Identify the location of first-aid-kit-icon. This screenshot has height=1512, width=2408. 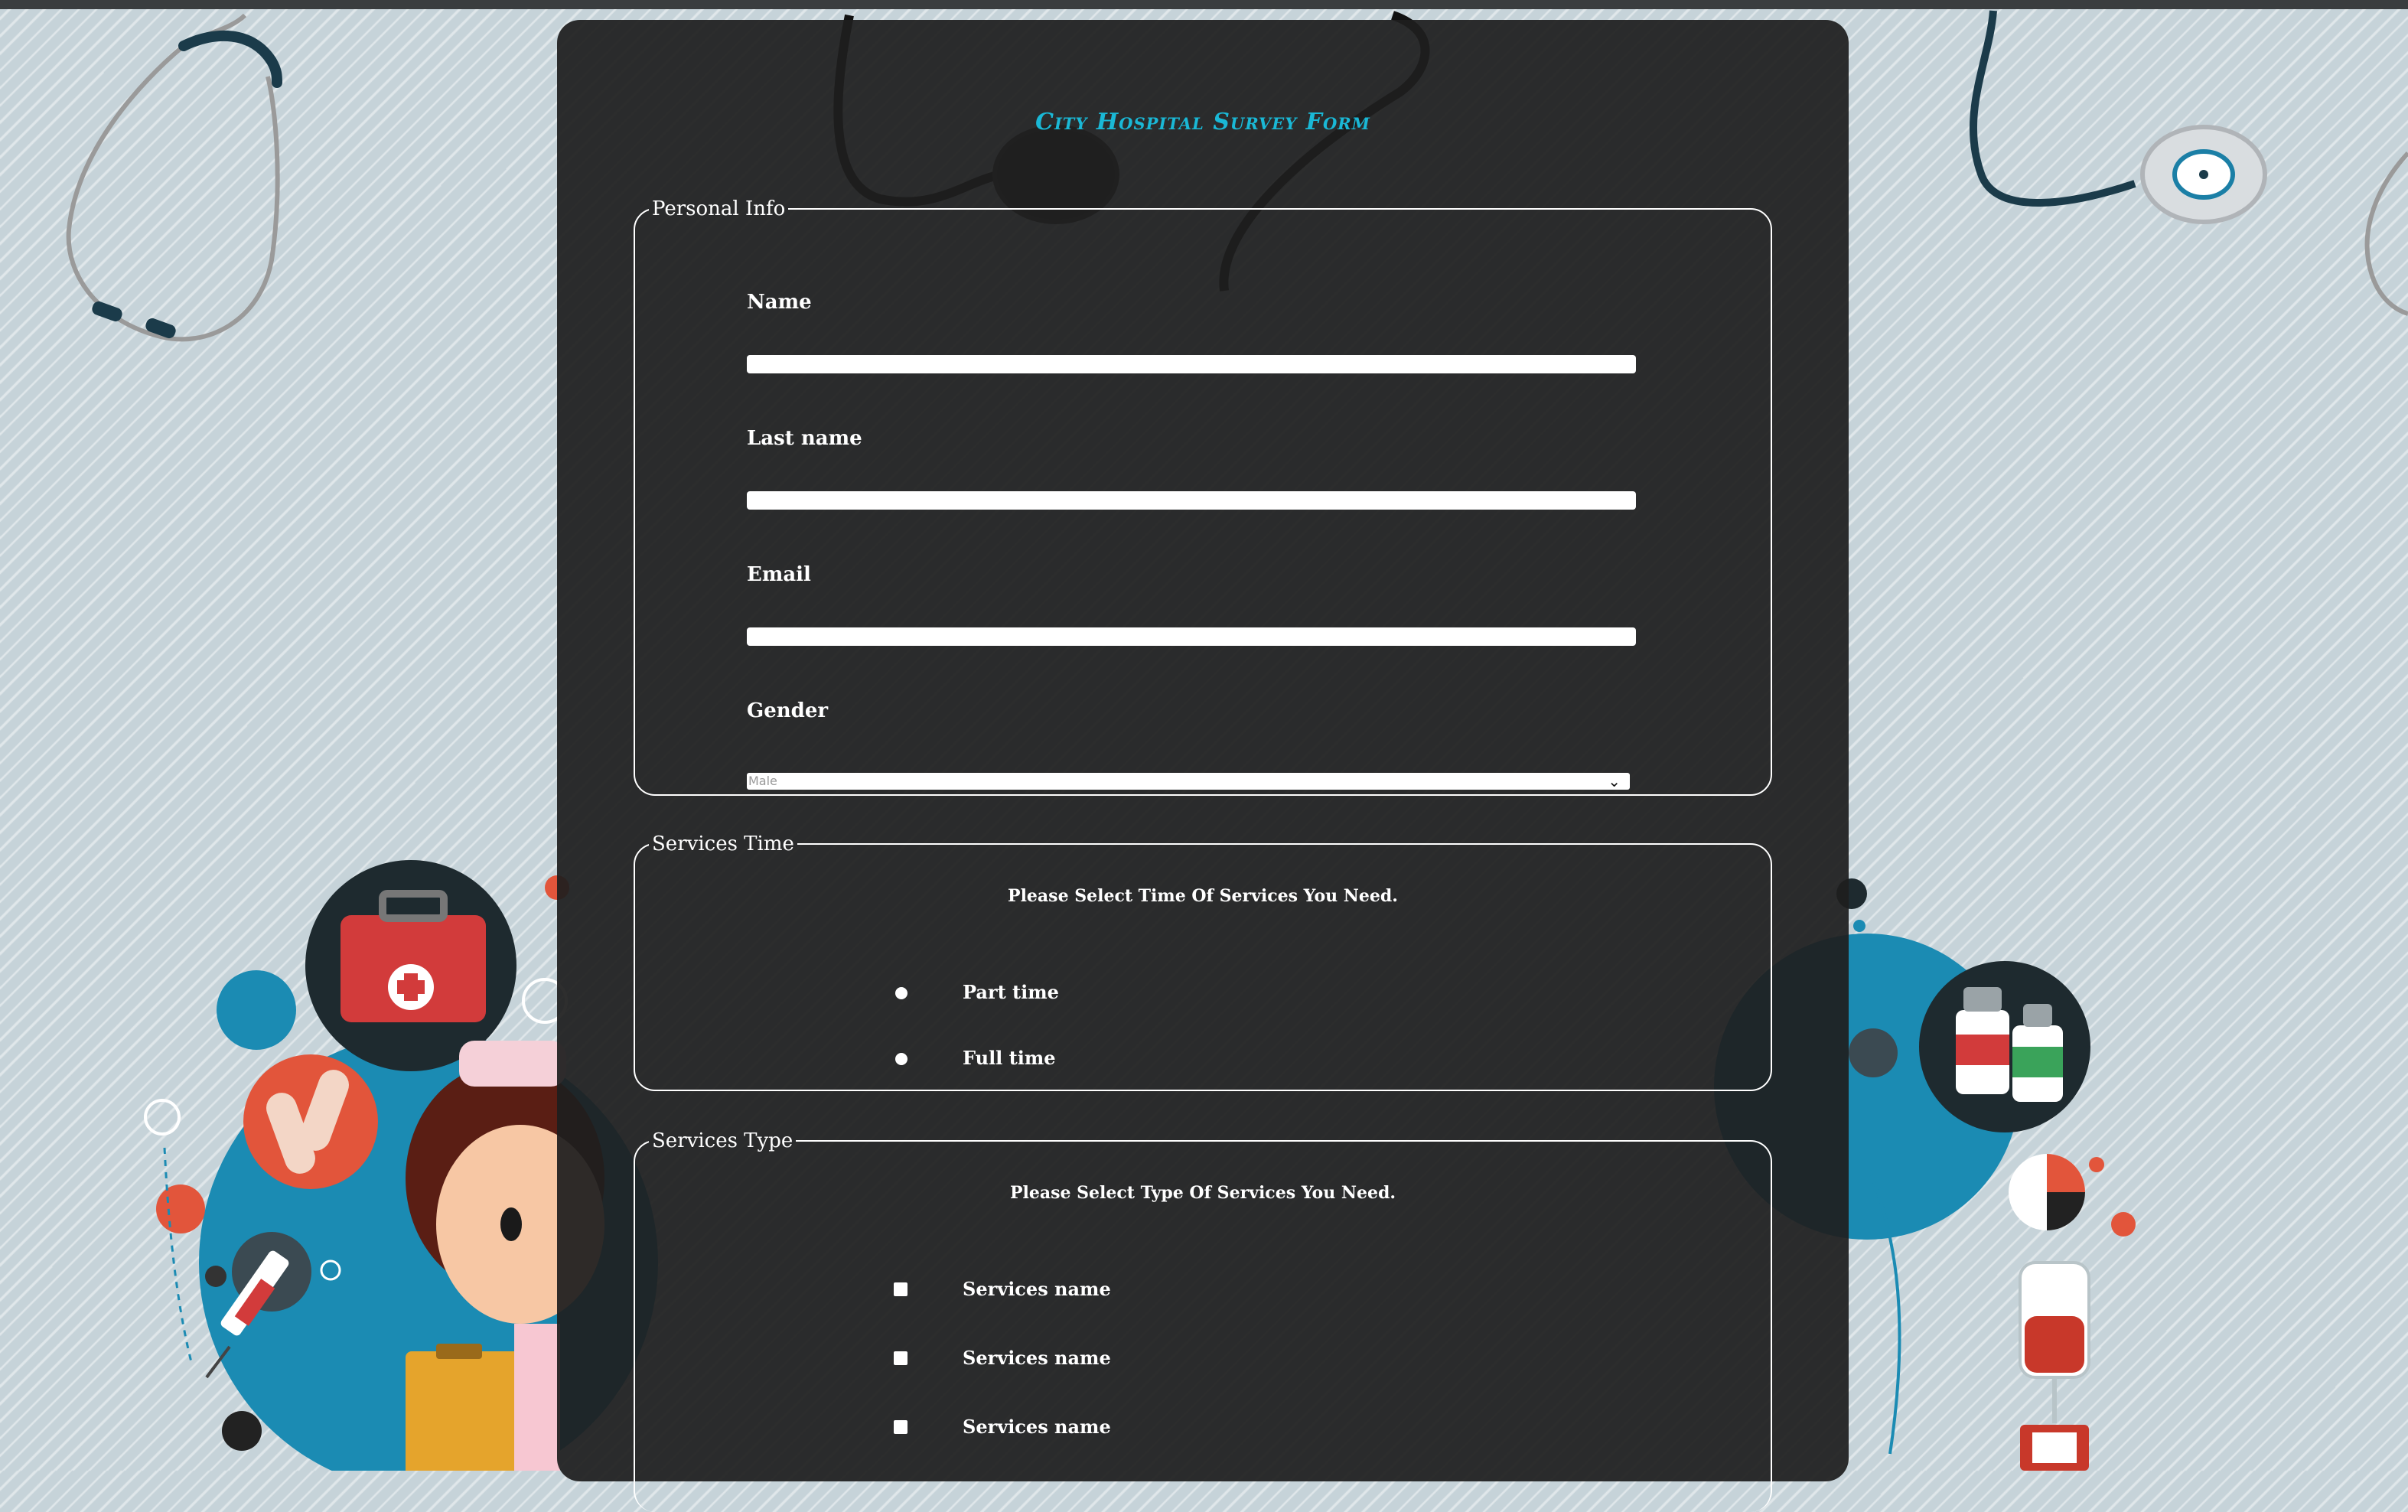
(410, 966).